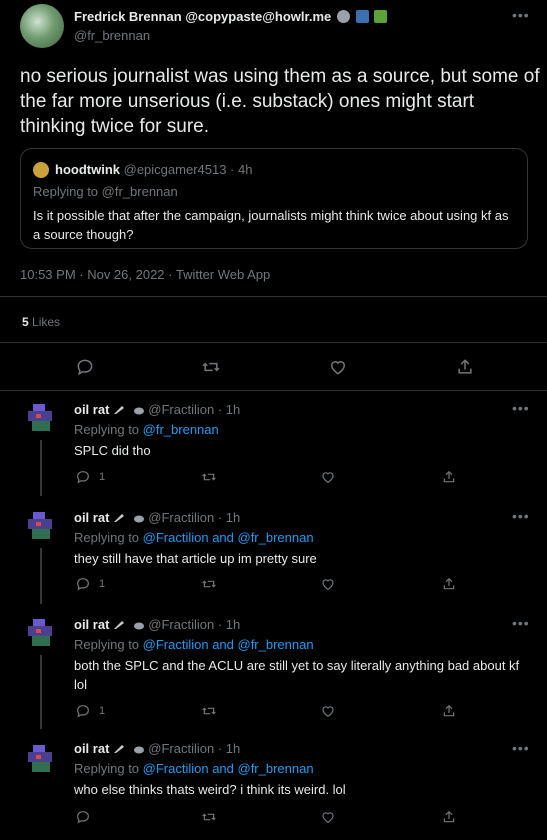 The image size is (547, 840). Describe the element at coordinates (362, 16) in the screenshot. I see `flag-emoji-icon` at that location.